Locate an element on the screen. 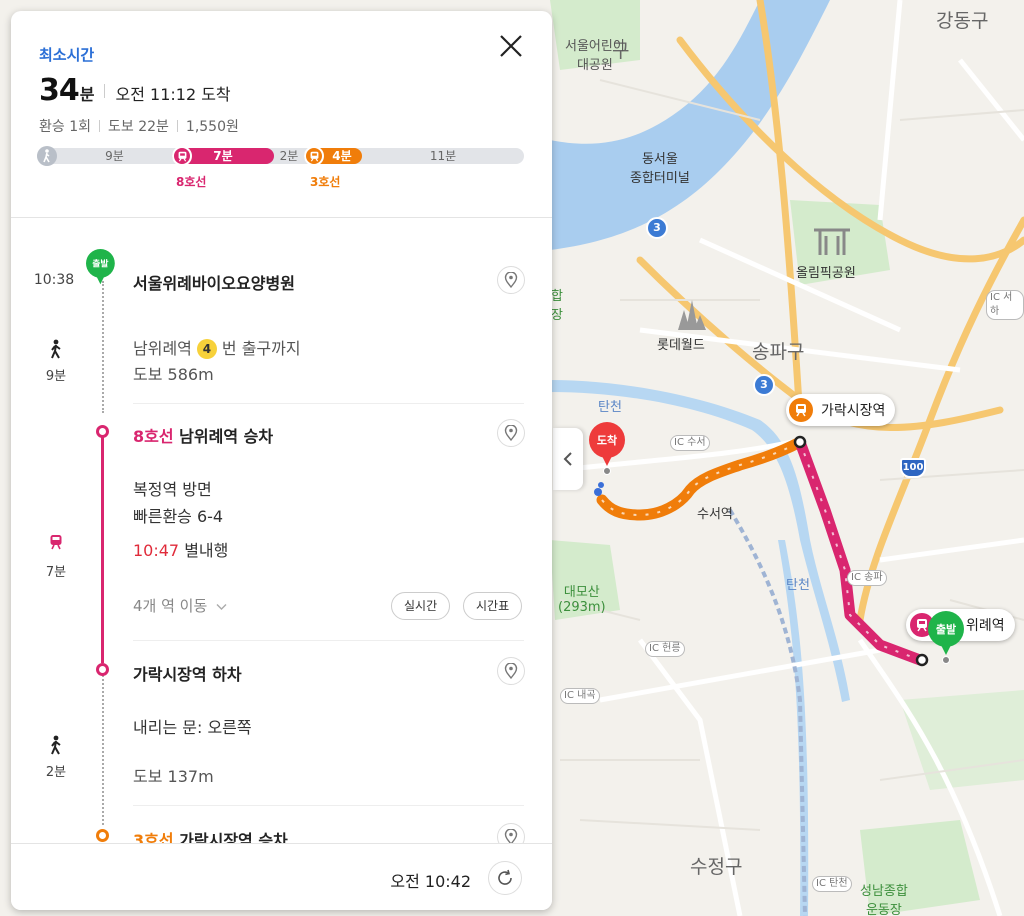 Image resolution: width=1024 pixels, height=916 pixels. ic-label-naegok: IC 내곡 is located at coordinates (580, 696).